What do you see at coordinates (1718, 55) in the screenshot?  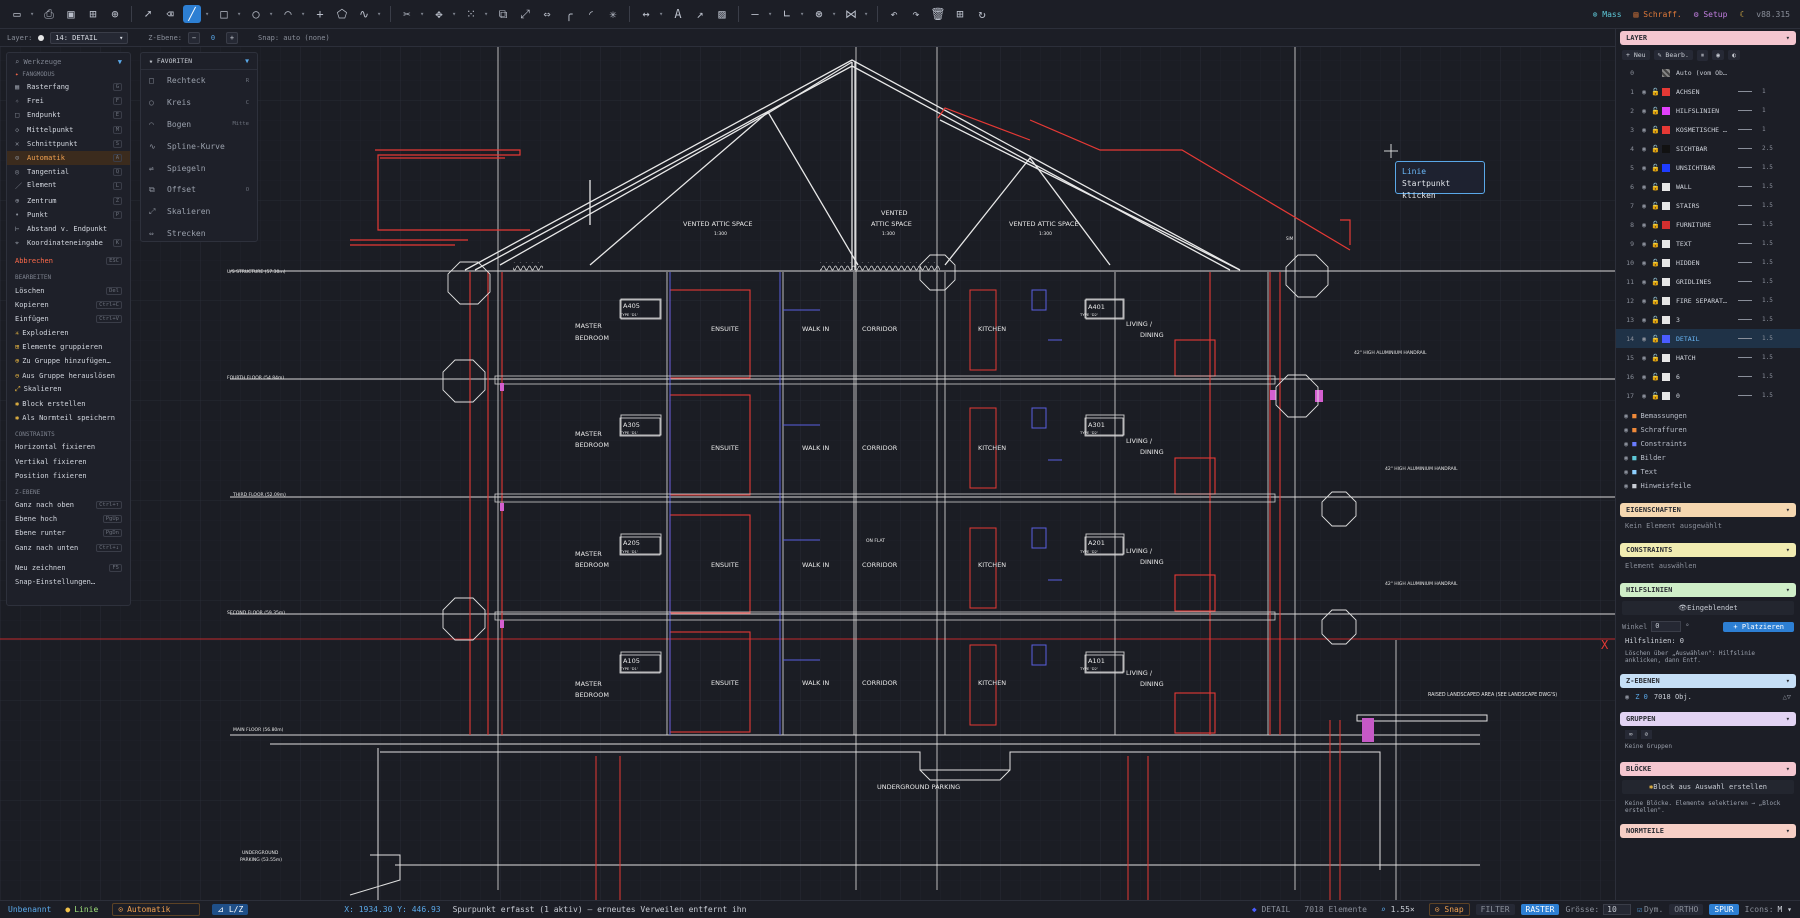 I see `layer-eye-icon: ◉` at bounding box center [1718, 55].